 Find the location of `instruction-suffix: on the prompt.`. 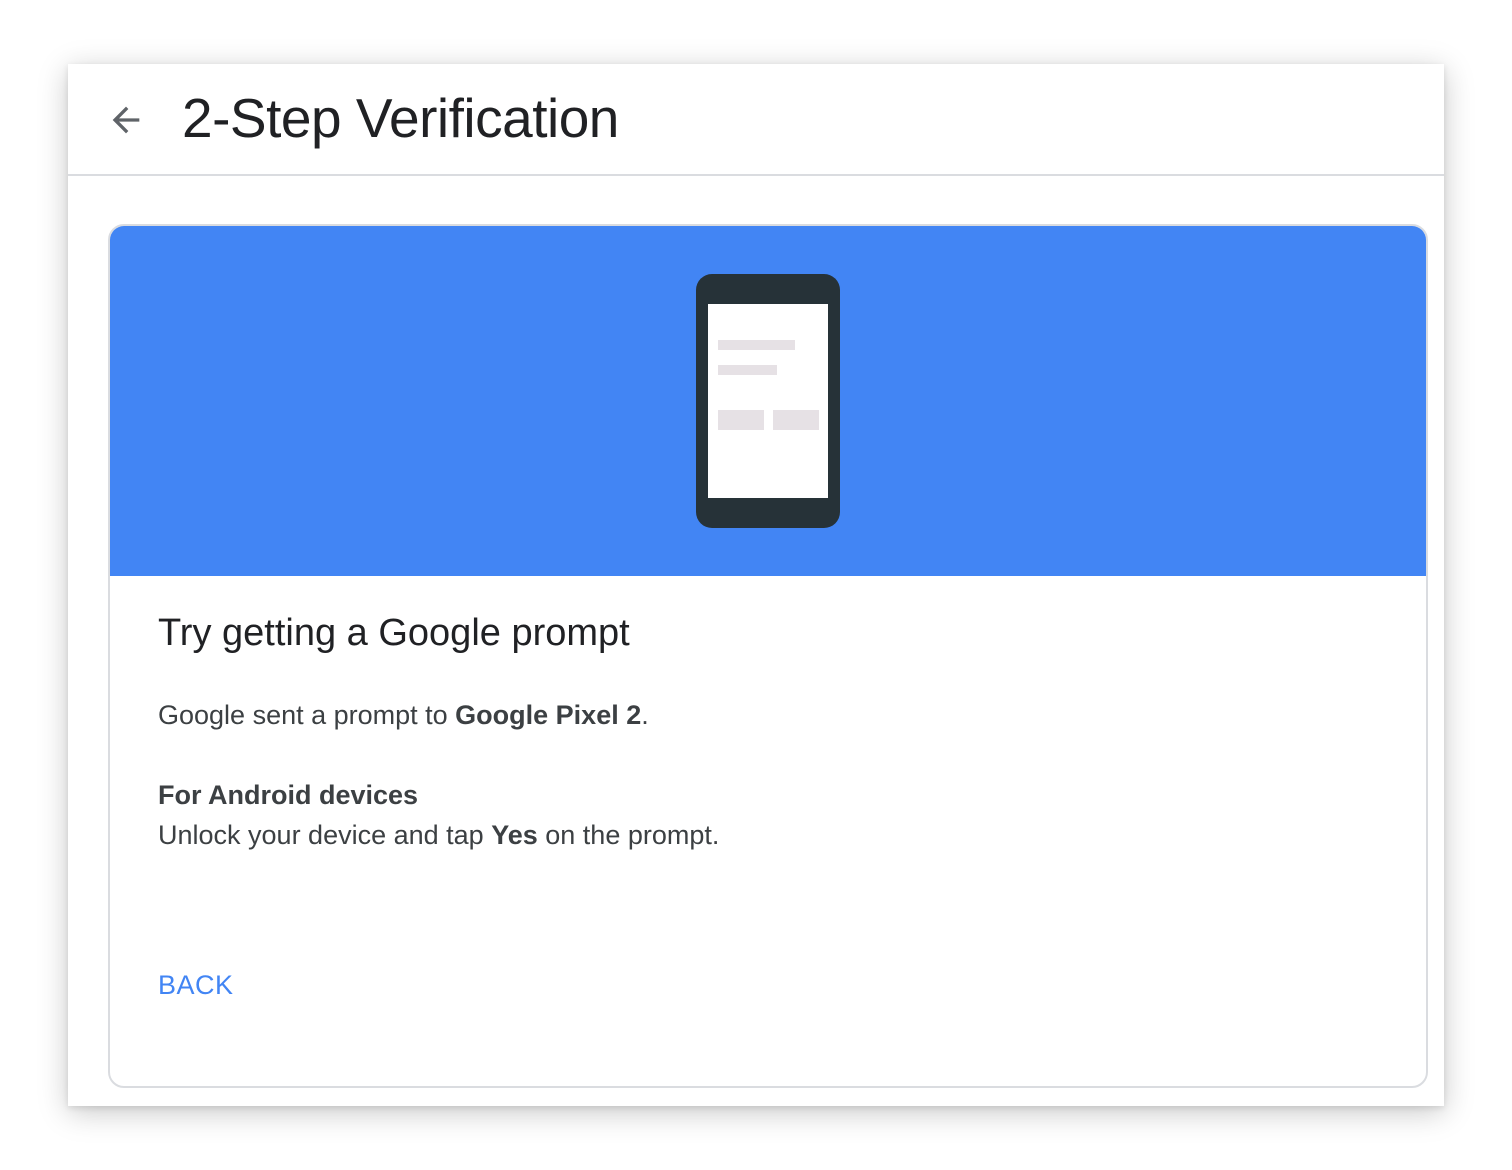

instruction-suffix: on the prompt. is located at coordinates (628, 835).